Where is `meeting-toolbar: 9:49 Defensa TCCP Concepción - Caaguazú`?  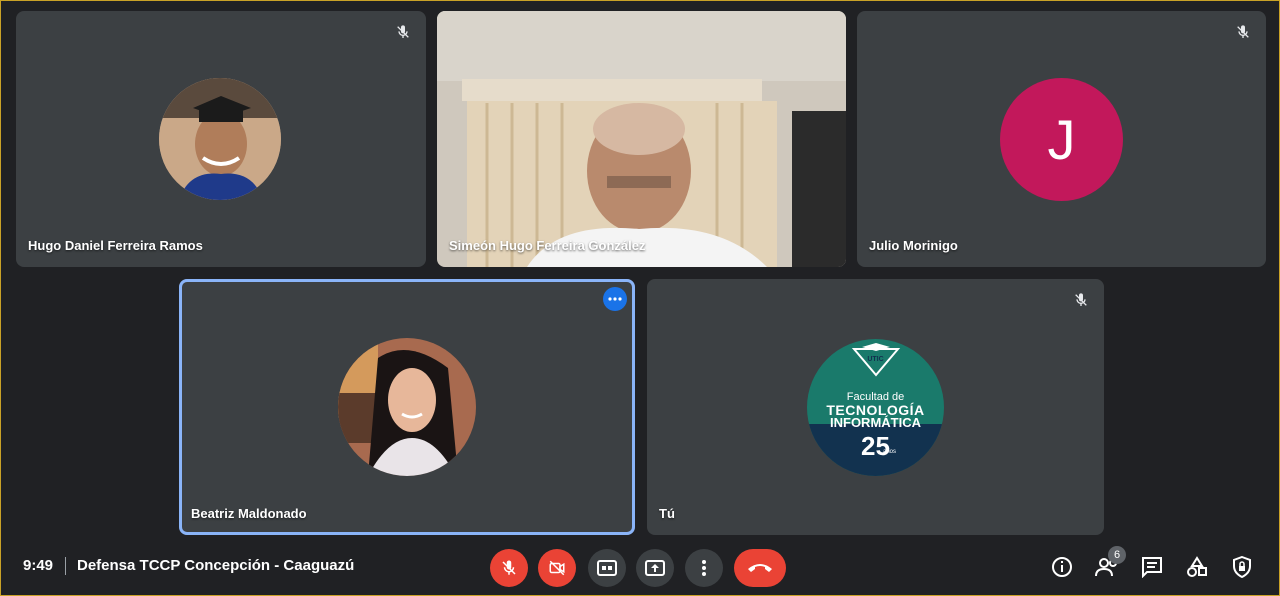
meeting-toolbar: 9:49 Defensa TCCP Concepción - Caaguazú is located at coordinates (640, 567).